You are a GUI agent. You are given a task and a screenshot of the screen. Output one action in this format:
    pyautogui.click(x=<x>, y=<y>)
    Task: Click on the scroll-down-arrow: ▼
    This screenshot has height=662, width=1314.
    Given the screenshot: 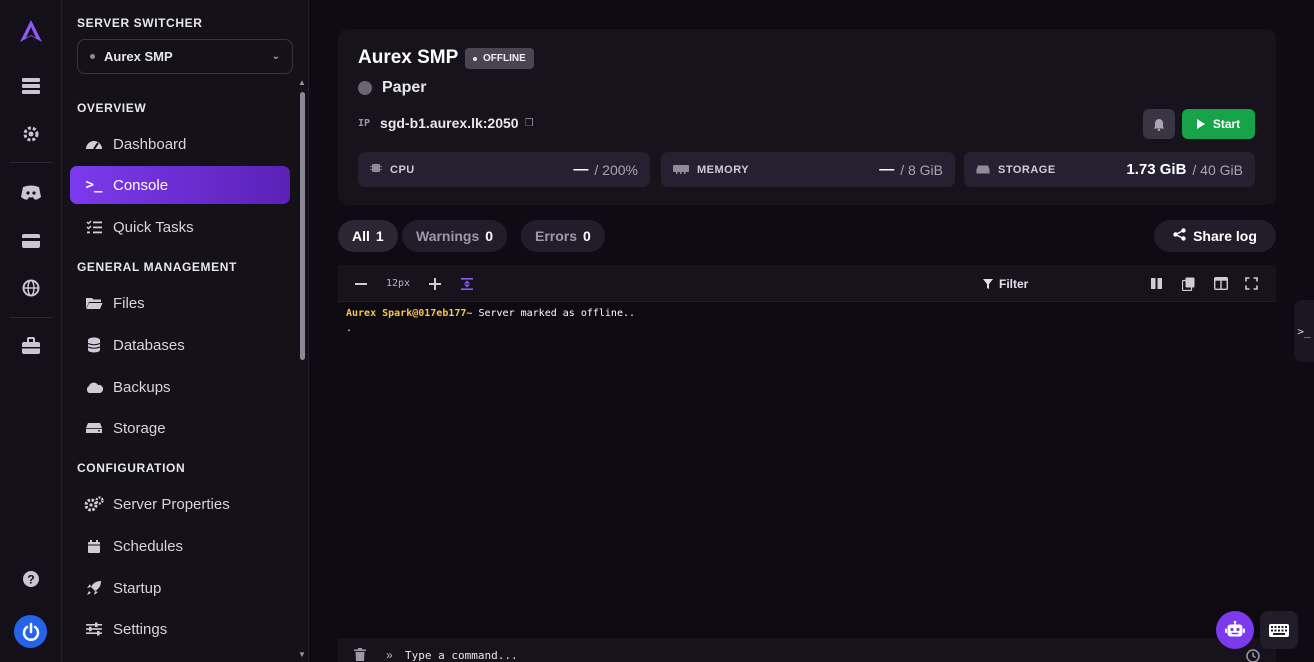 What is the action you would take?
    pyautogui.click(x=302, y=654)
    